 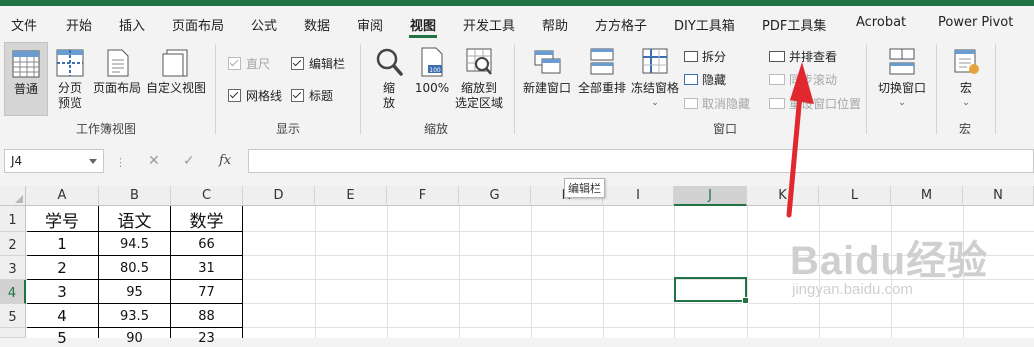 I want to click on table-cell: 94.5, so click(x=134, y=244).